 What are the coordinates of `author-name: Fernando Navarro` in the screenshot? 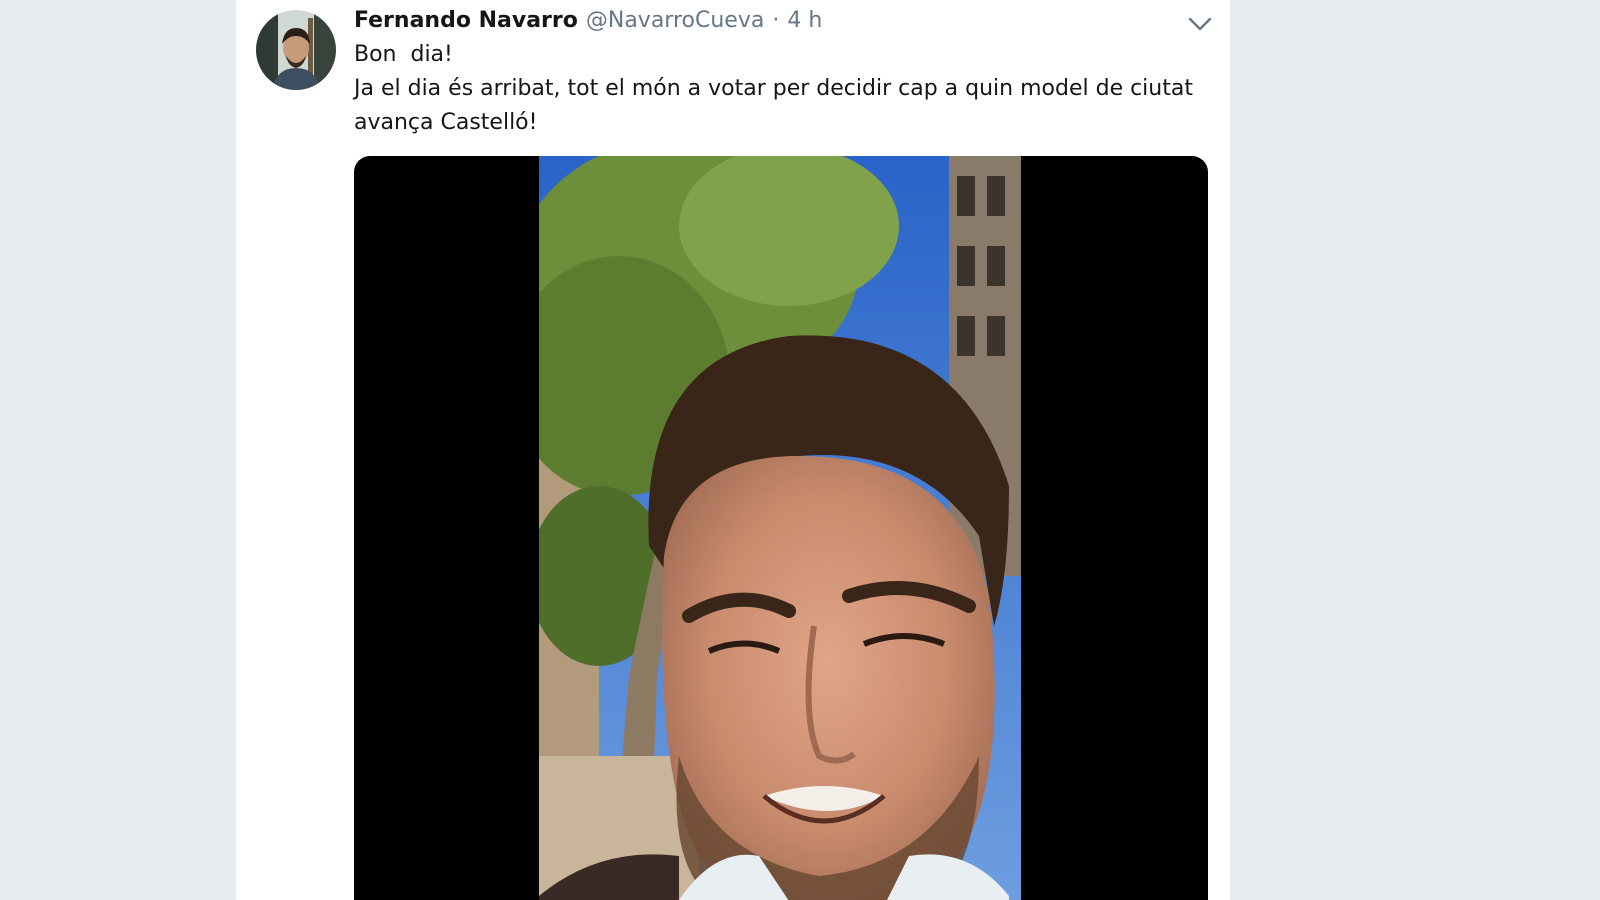 It's located at (466, 21).